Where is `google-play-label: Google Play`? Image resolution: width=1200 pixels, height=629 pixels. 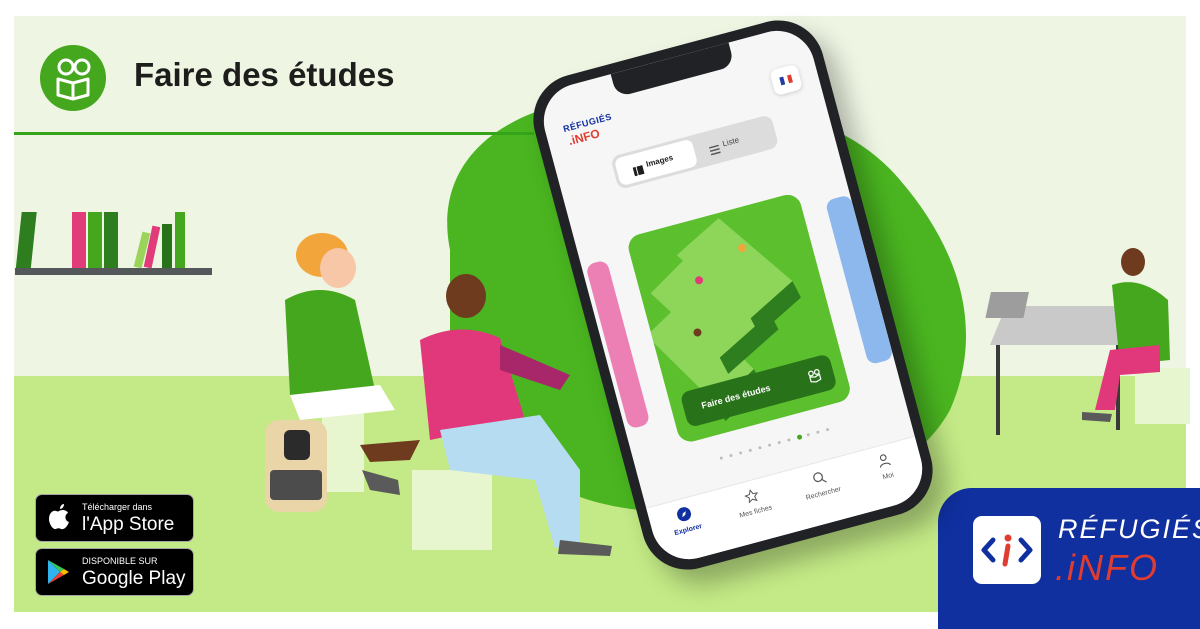
google-play-label: Google Play is located at coordinates (134, 578).